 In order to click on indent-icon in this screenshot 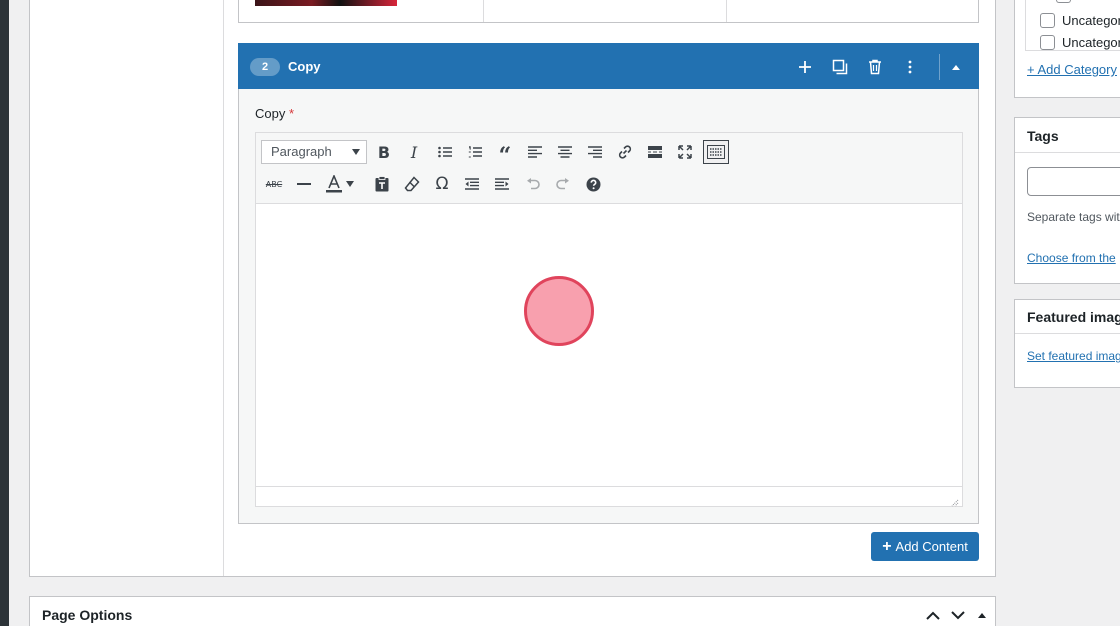, I will do `click(502, 184)`.